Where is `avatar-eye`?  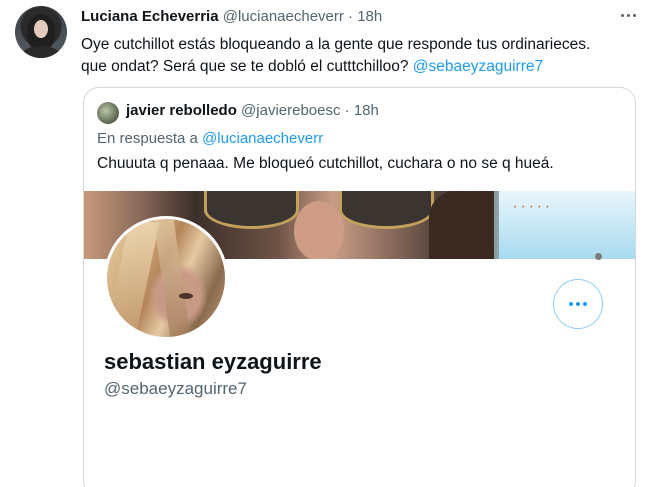 avatar-eye is located at coordinates (186, 296).